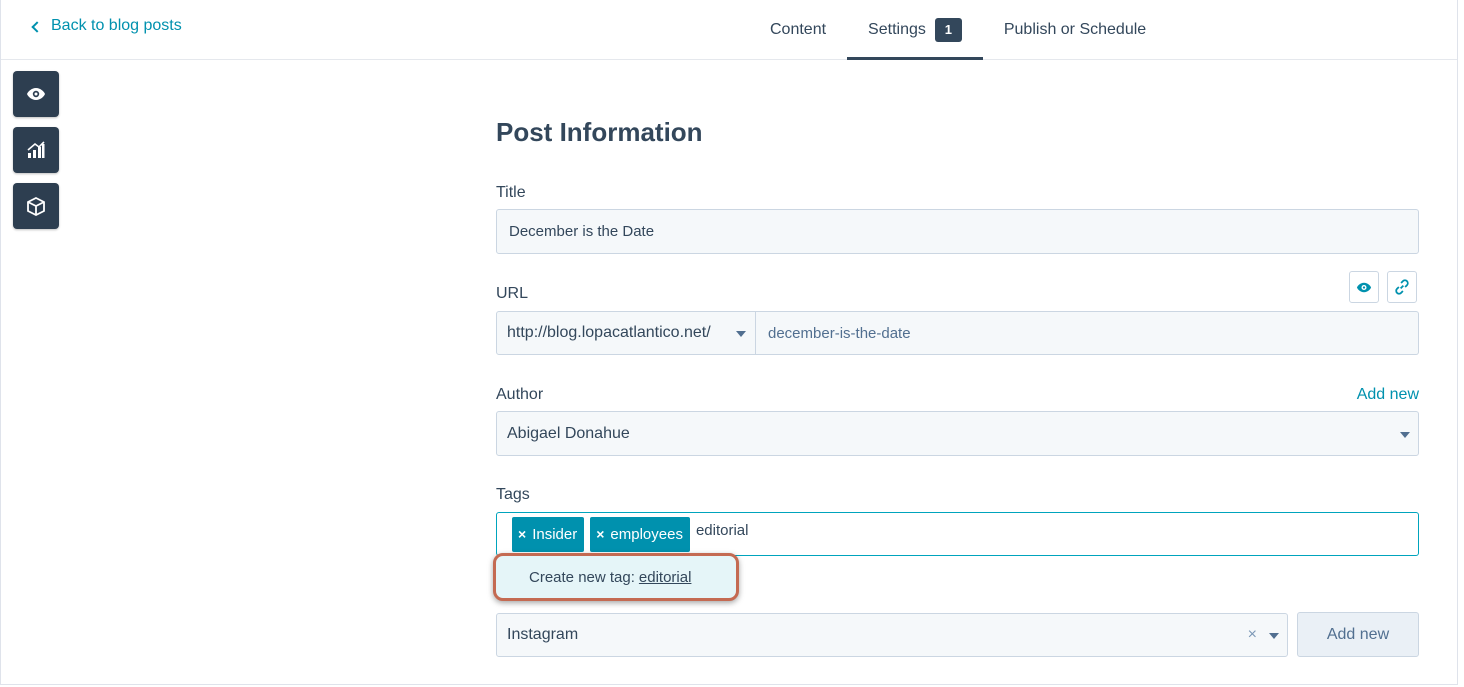  Describe the element at coordinates (722, 530) in the screenshot. I see `tag-typed-text: editorial` at that location.